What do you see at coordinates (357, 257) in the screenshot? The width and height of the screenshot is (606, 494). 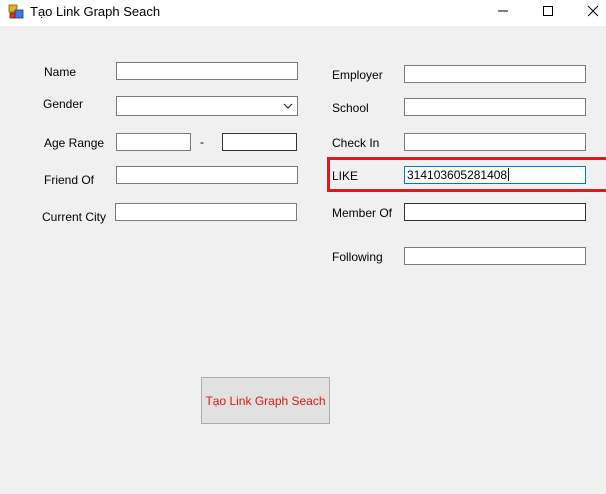 I see `following-label: Following` at bounding box center [357, 257].